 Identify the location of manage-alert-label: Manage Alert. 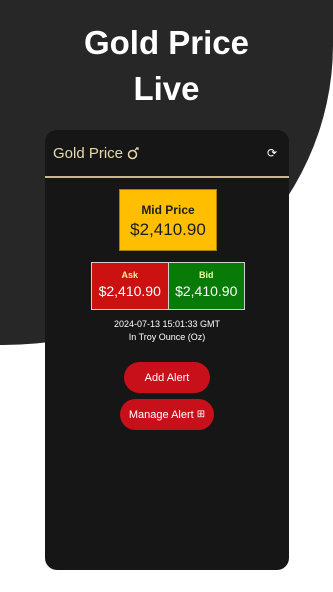
(161, 414).